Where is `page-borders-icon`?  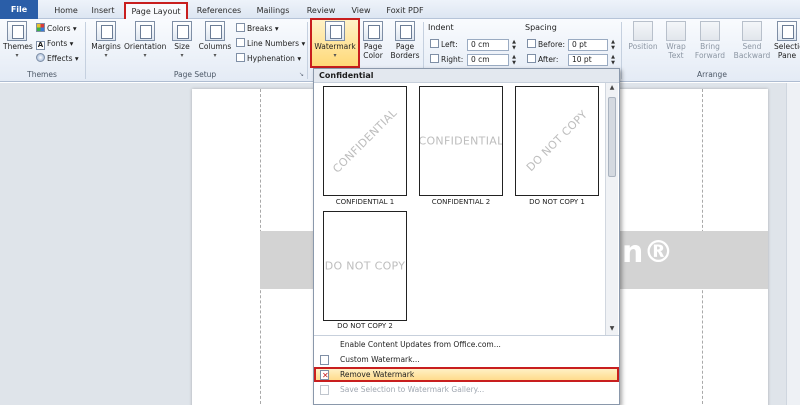
page-borders-icon is located at coordinates (405, 31).